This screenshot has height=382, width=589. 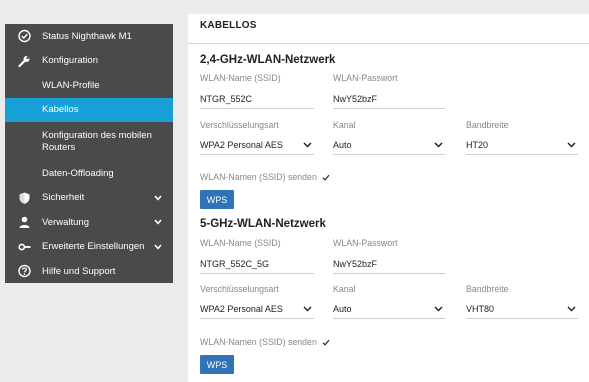 I want to click on sidebar-item-label: Hilfe und Support, so click(x=79, y=271).